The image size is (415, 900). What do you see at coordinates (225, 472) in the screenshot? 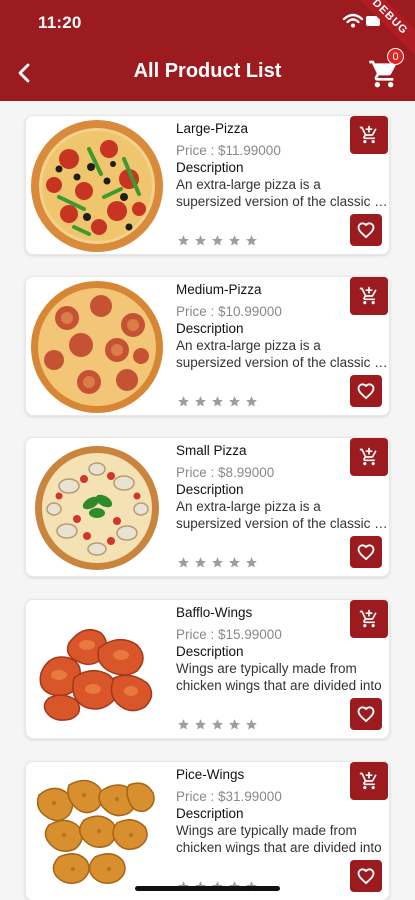
I see `product-price: Price : $8.99000` at bounding box center [225, 472].